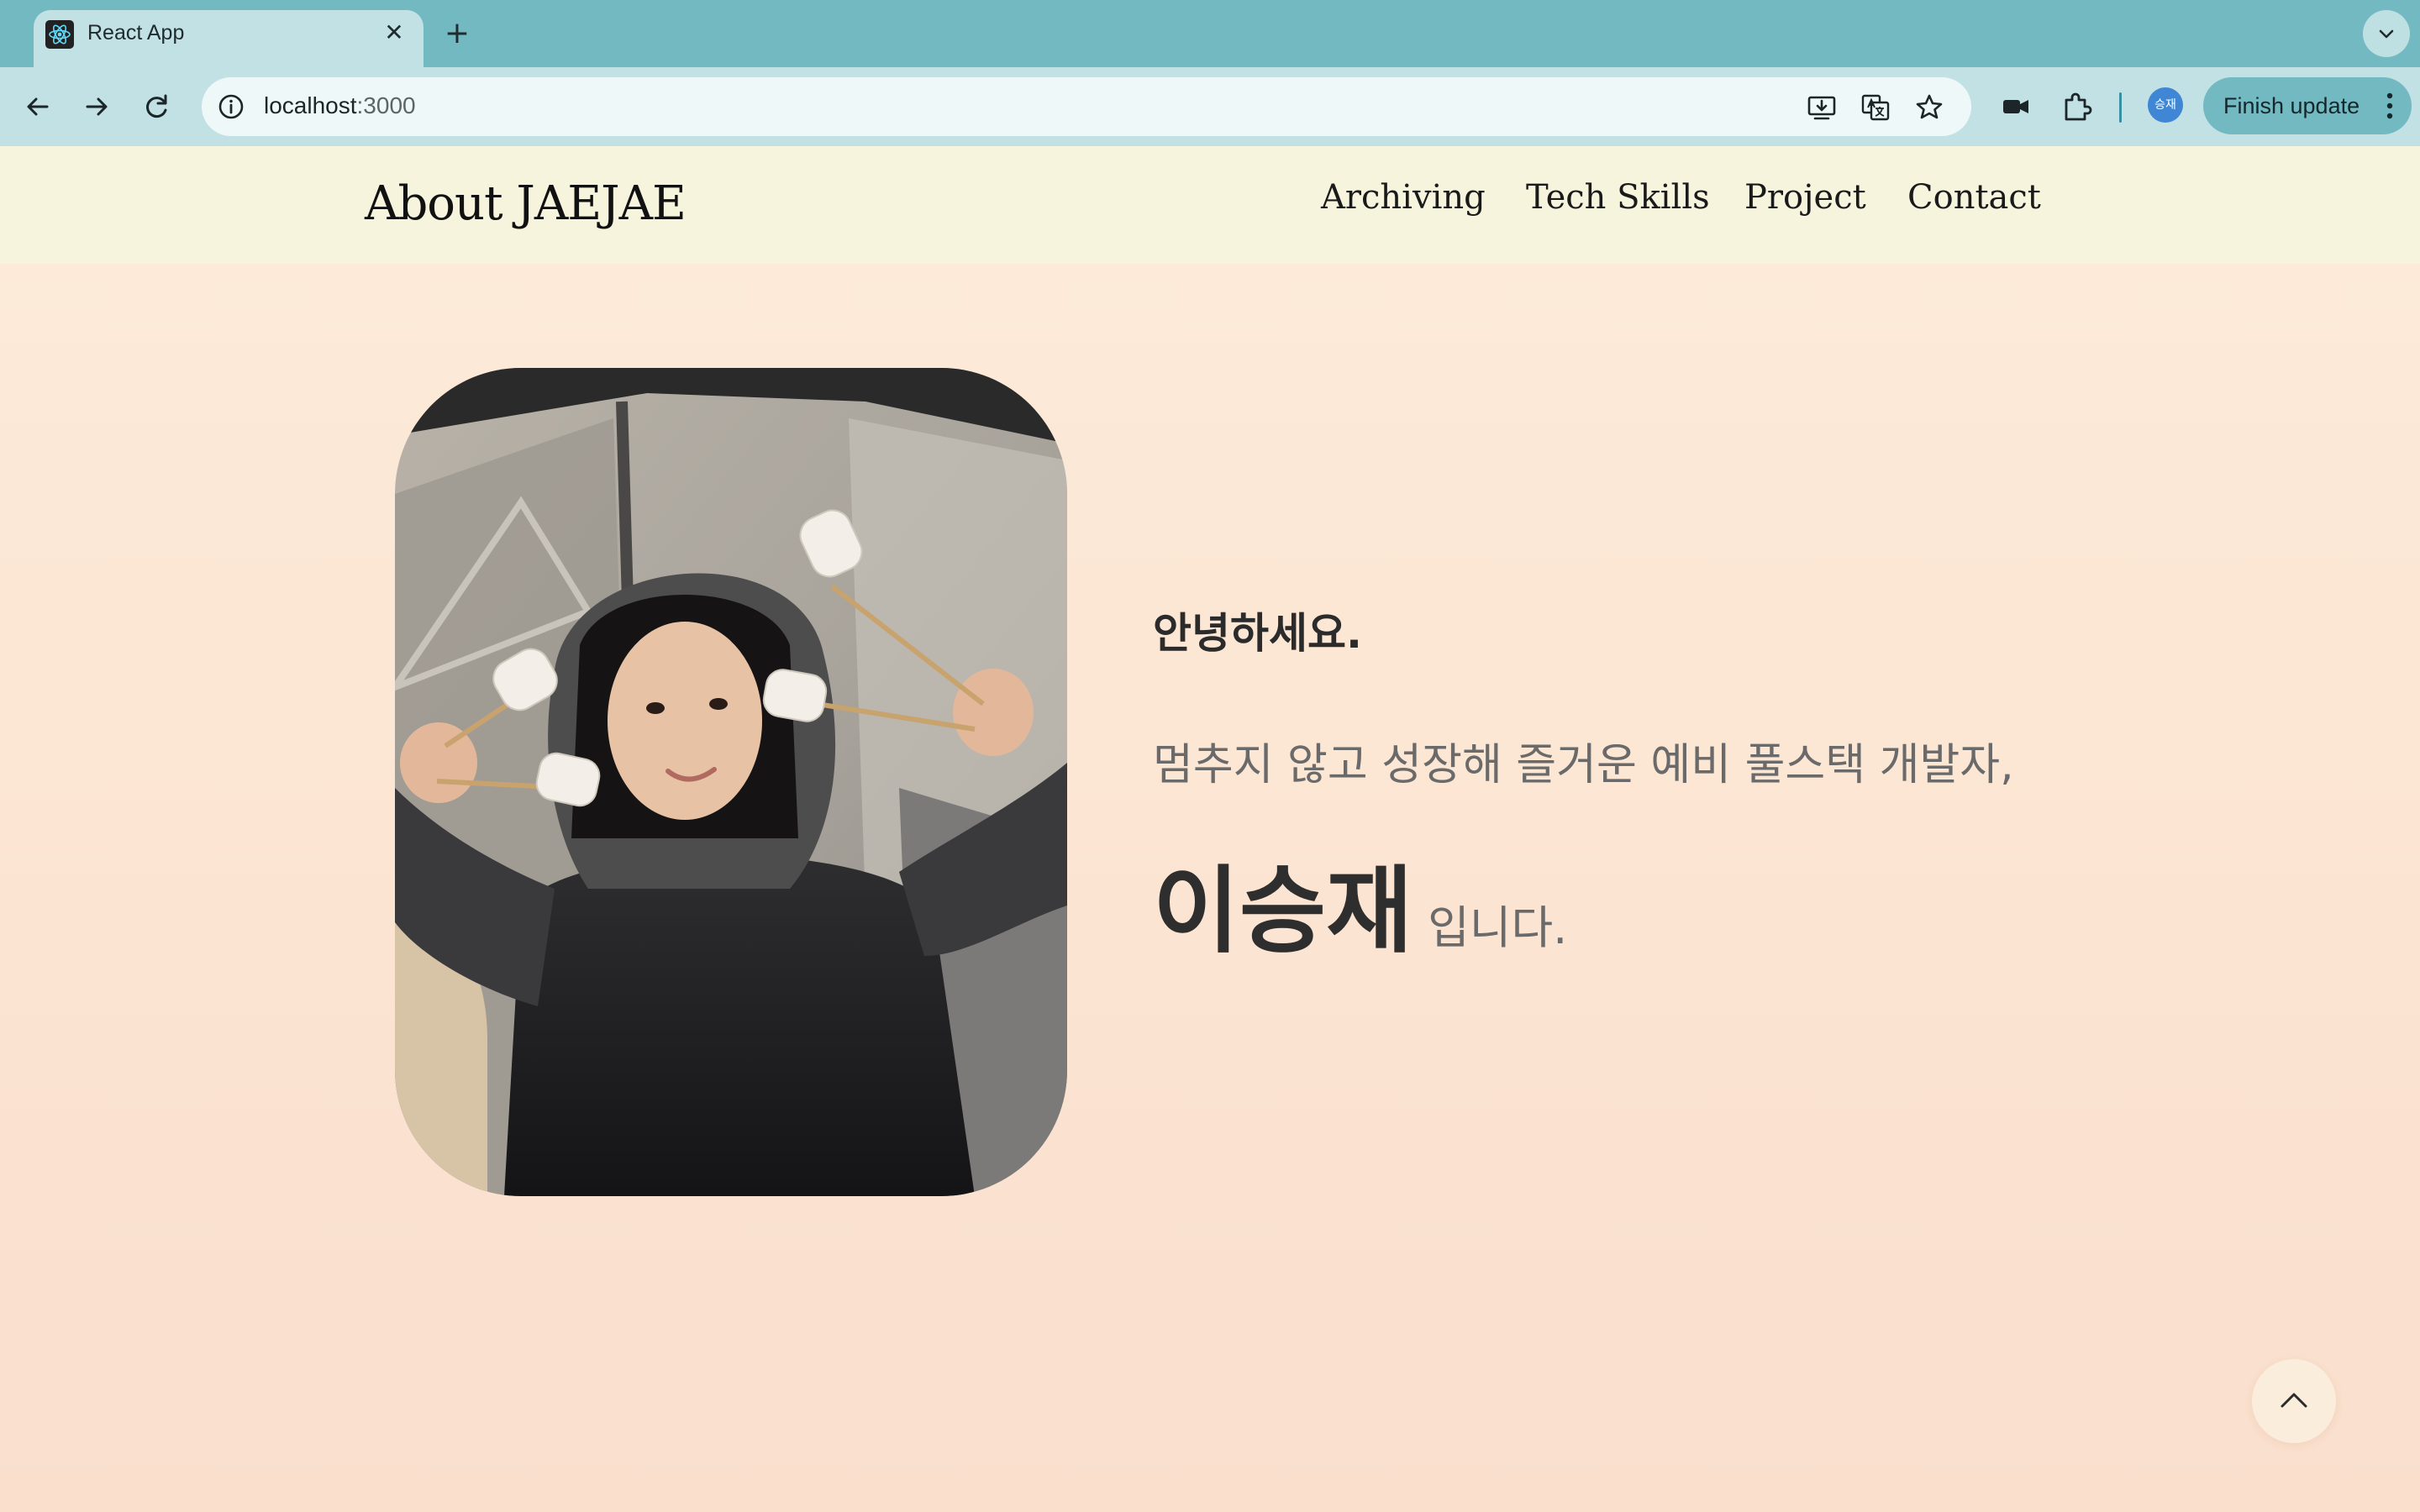 The height and width of the screenshot is (1512, 2420). What do you see at coordinates (310, 105) in the screenshot?
I see `url-host: localhost` at bounding box center [310, 105].